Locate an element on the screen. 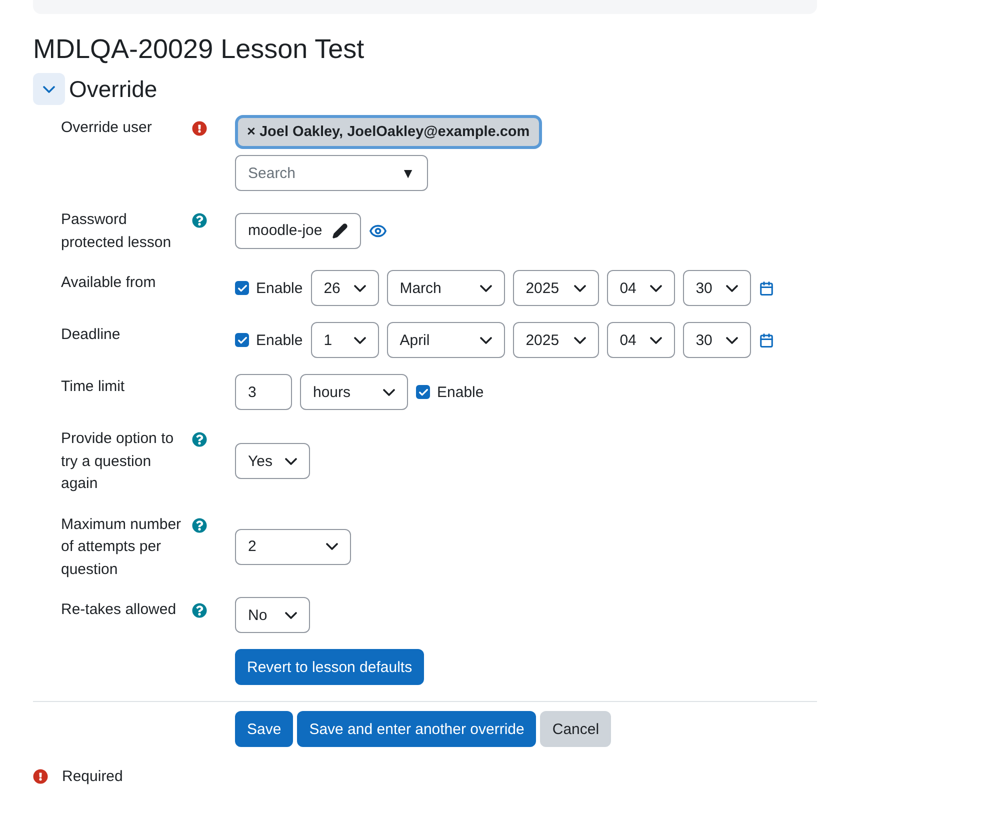 The height and width of the screenshot is (826, 1000). field-label: Deadline is located at coordinates (91, 335).